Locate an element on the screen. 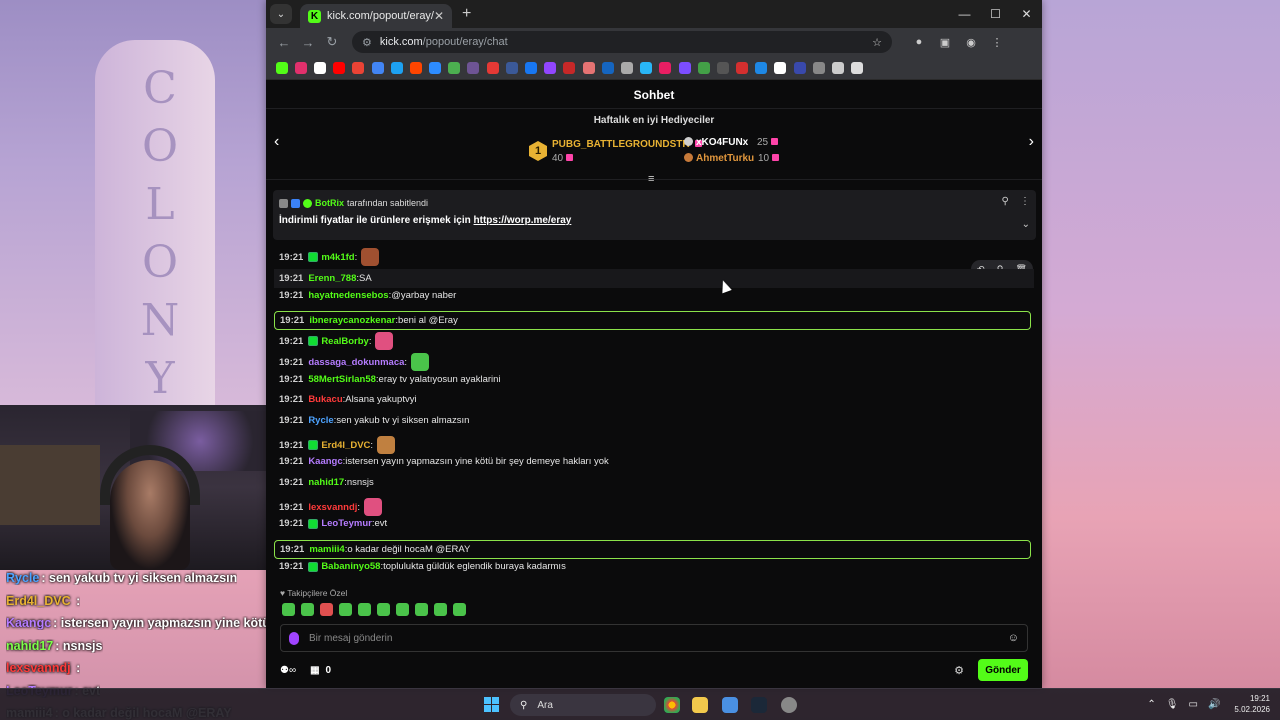 The height and width of the screenshot is (720, 1280). settings-gear-icon: ⚙ is located at coordinates (959, 670).